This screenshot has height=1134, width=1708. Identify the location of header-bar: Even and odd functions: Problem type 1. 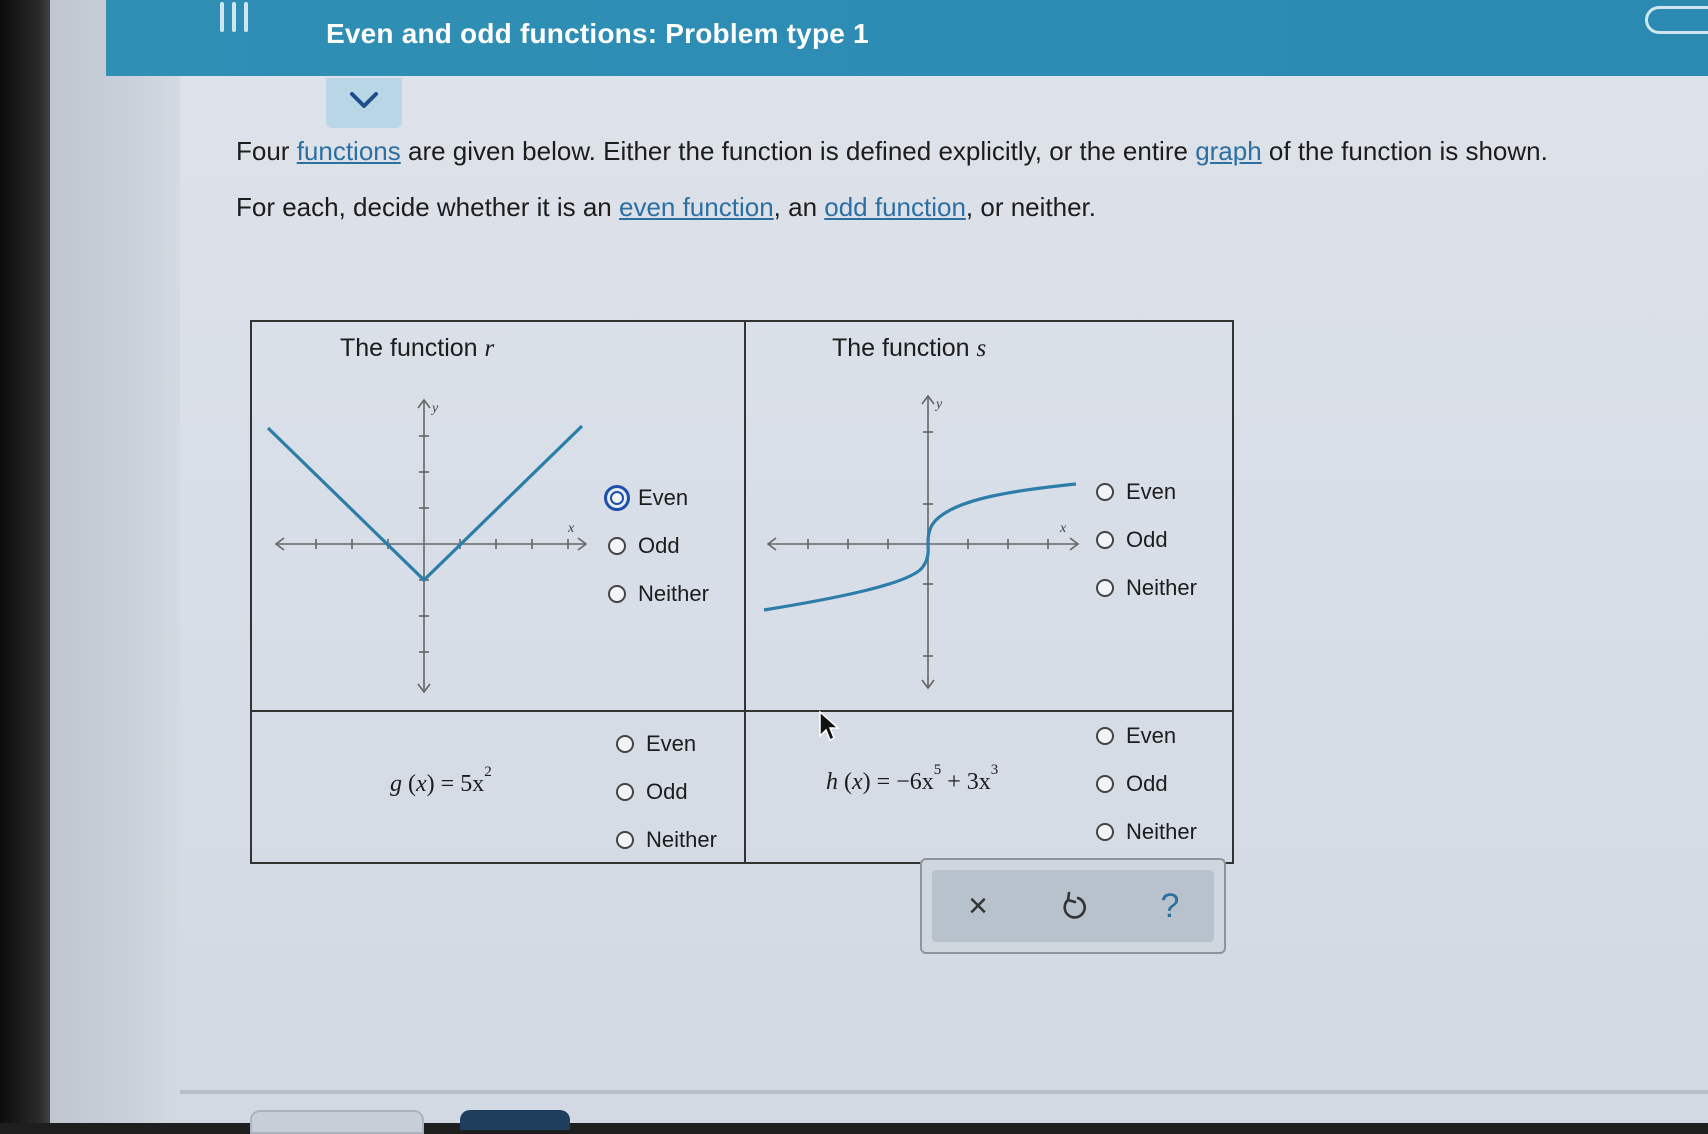
(907, 38).